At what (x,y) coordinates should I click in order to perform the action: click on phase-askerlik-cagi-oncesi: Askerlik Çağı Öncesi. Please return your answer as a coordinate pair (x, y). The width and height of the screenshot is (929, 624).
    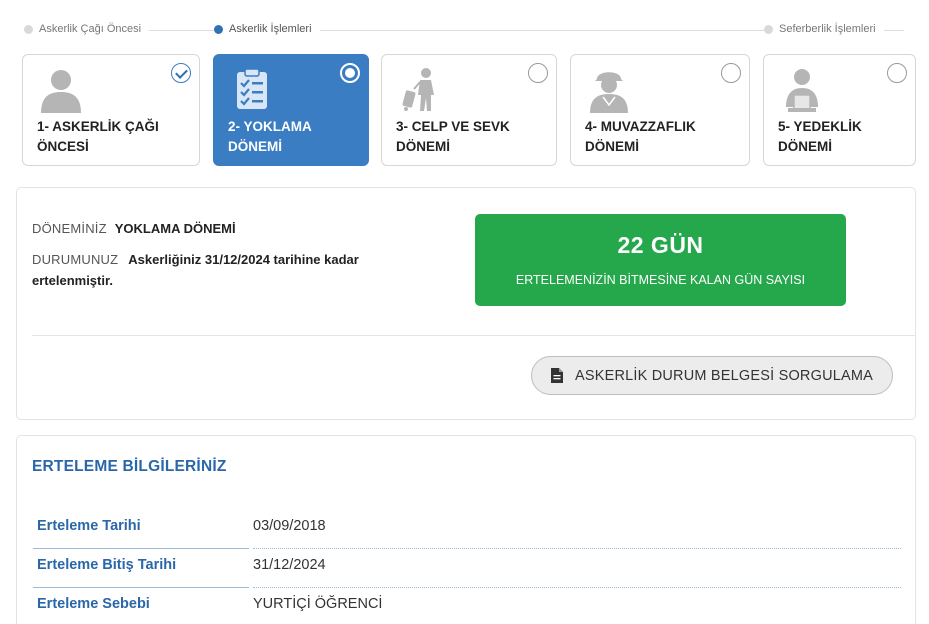
    Looking at the image, I should click on (87, 29).